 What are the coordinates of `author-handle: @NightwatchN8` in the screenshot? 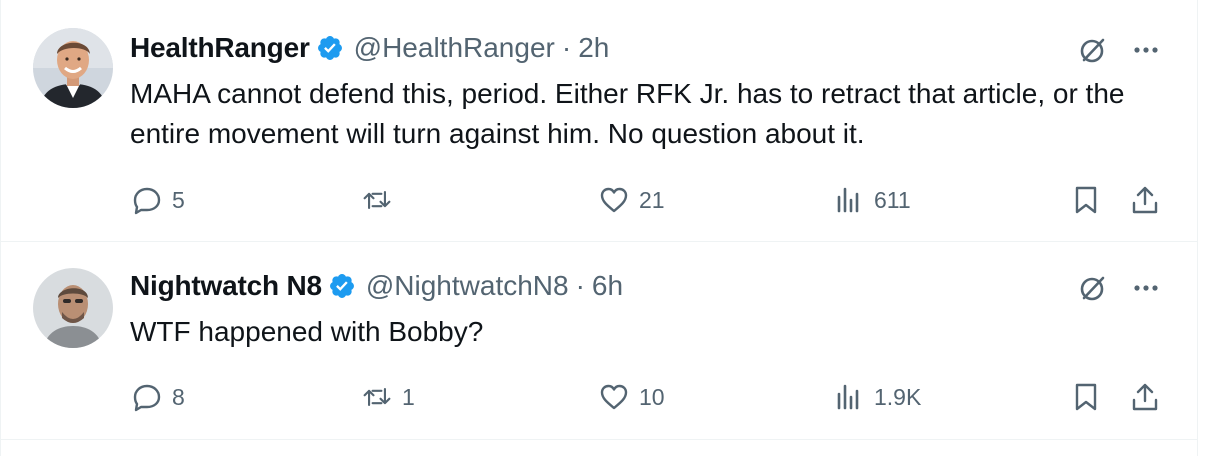 It's located at (467, 286).